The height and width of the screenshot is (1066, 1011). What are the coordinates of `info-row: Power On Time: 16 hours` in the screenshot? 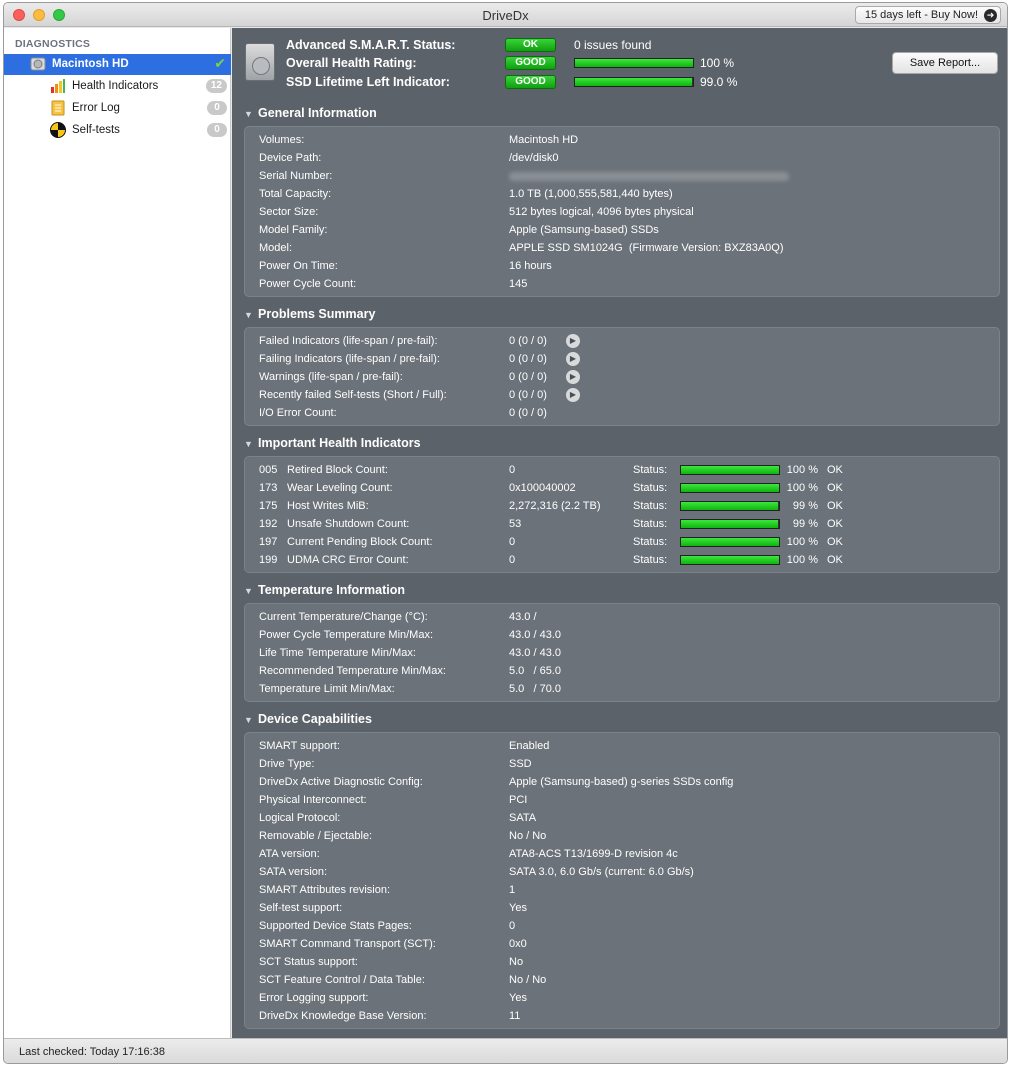 It's located at (622, 266).